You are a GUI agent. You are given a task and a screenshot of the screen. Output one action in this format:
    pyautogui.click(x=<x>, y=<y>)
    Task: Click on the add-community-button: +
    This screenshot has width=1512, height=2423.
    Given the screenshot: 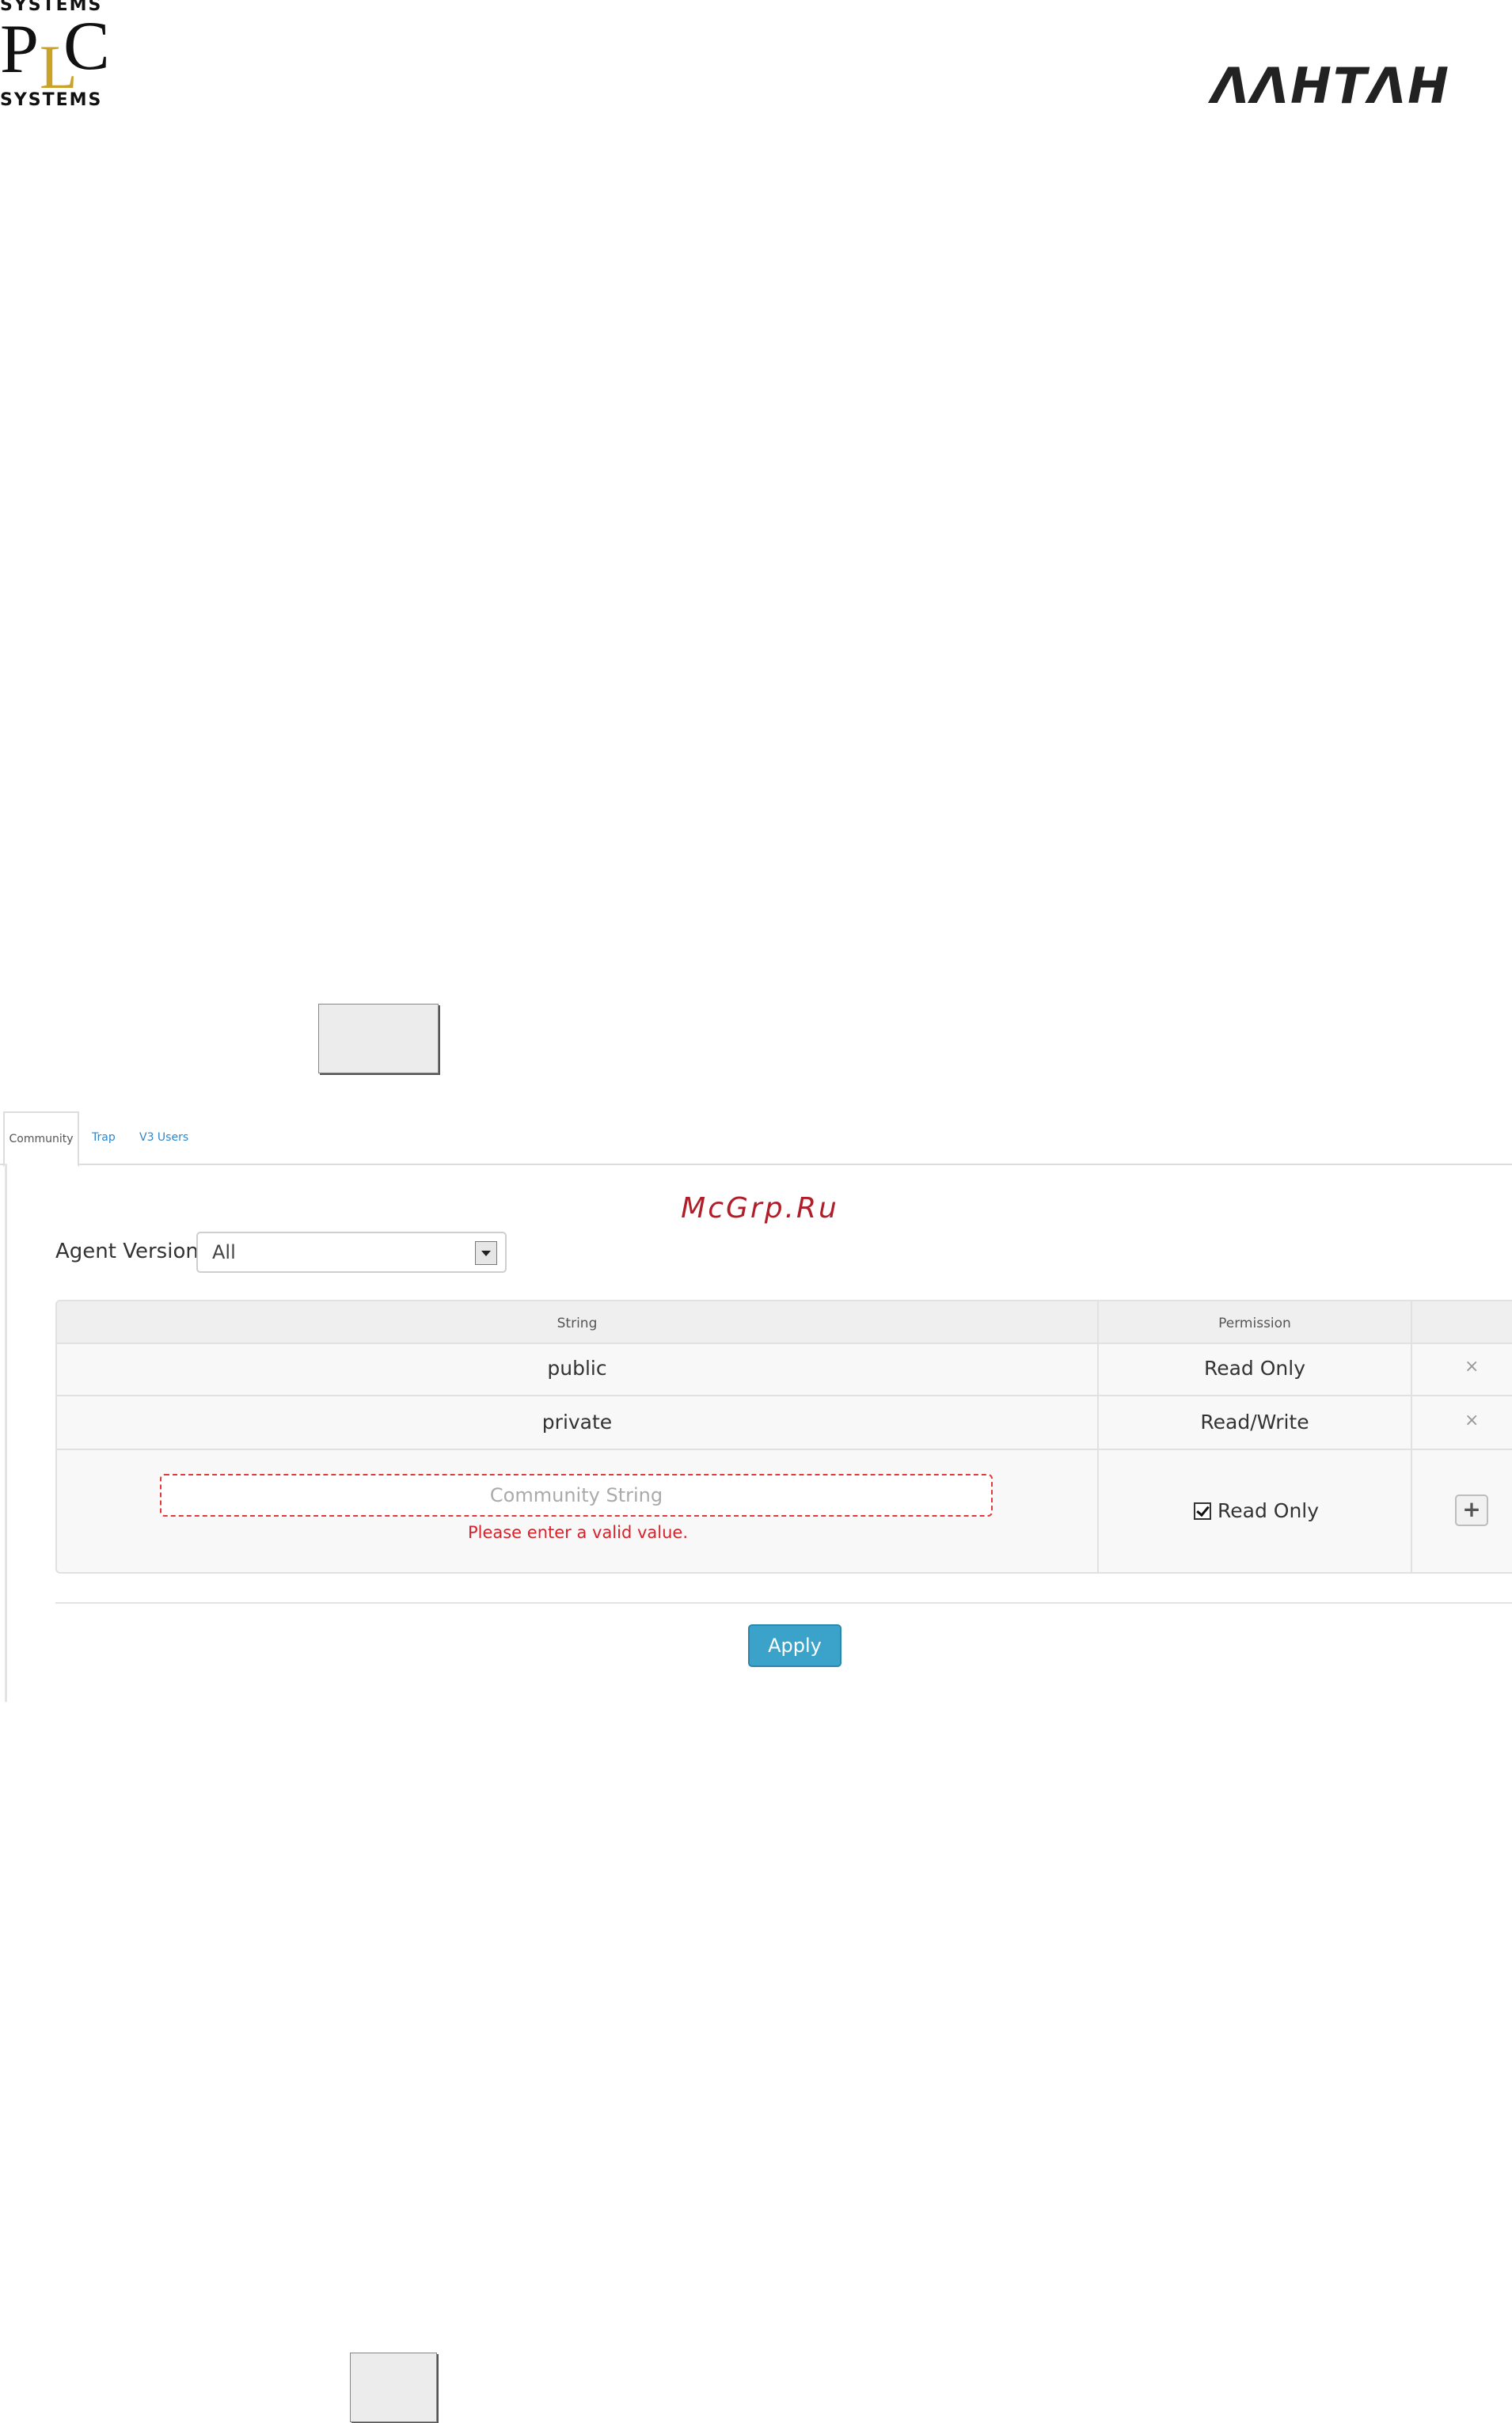 What is the action you would take?
    pyautogui.click(x=1471, y=1510)
    